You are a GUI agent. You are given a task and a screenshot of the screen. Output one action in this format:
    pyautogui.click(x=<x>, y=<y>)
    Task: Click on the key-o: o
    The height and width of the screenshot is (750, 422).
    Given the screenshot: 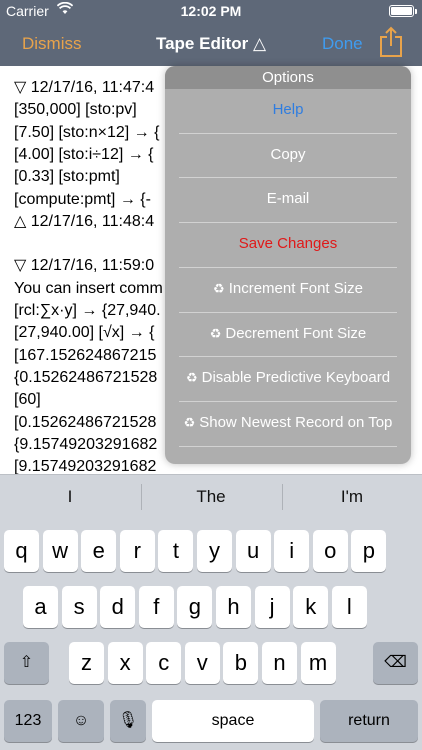 What is the action you would take?
    pyautogui.click(x=330, y=551)
    